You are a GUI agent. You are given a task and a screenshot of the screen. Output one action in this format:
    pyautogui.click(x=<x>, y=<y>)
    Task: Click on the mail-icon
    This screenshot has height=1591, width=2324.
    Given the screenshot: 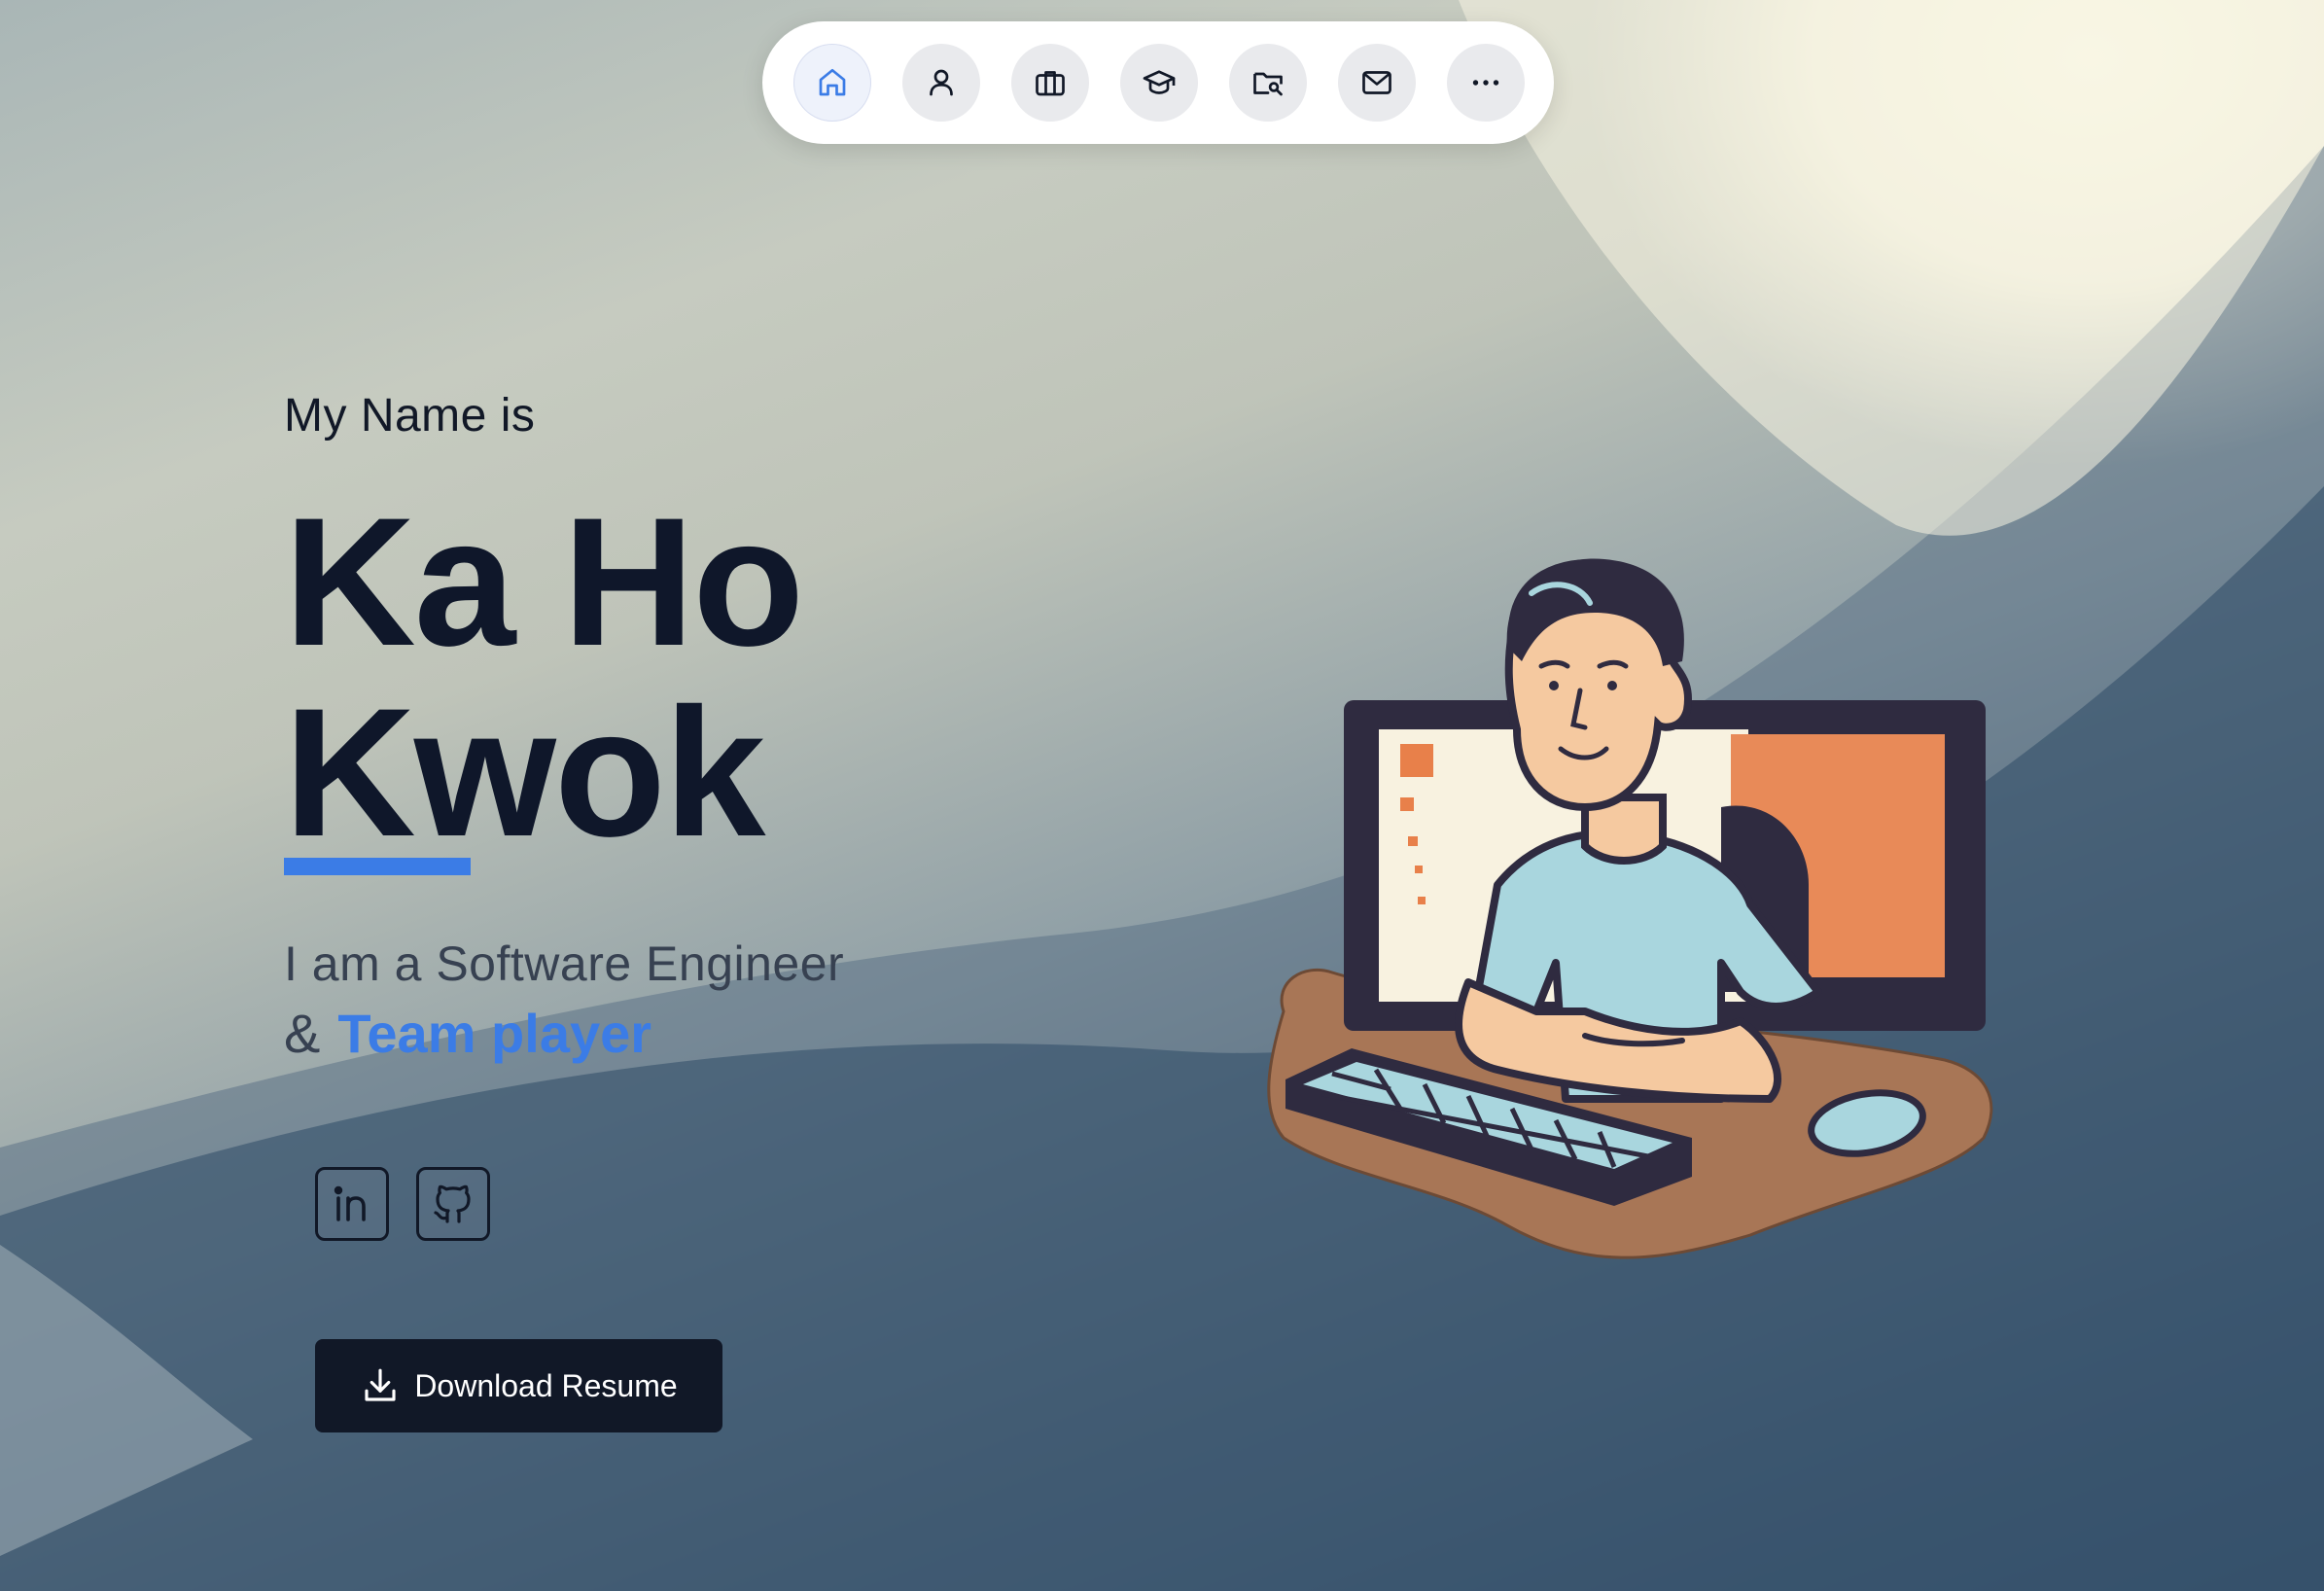 What is the action you would take?
    pyautogui.click(x=1376, y=82)
    